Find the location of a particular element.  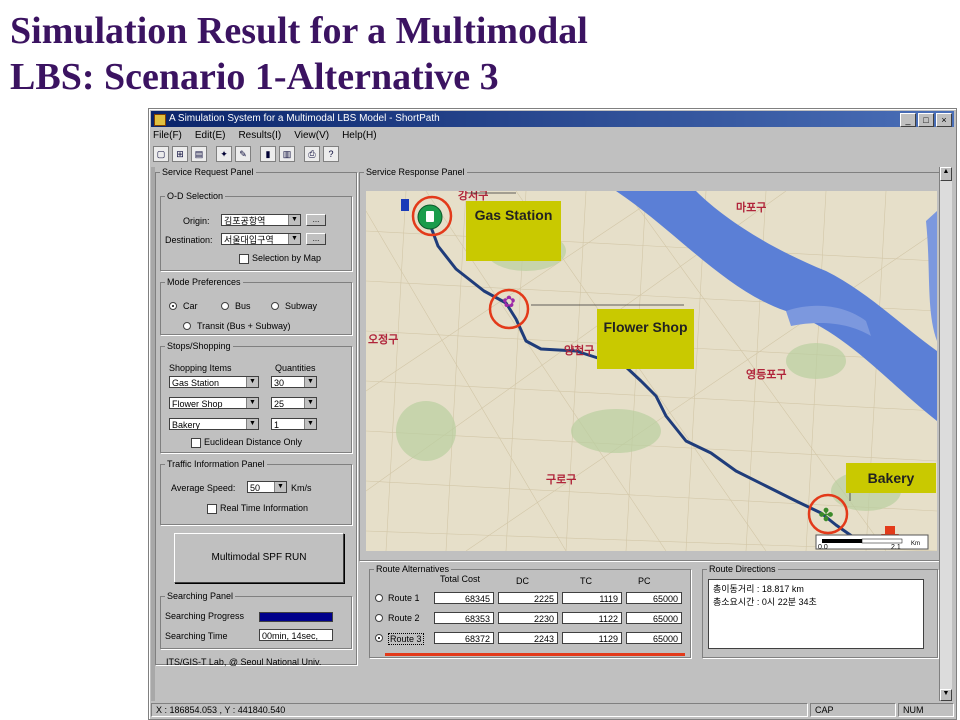

route-1-radio is located at coordinates (379, 598).